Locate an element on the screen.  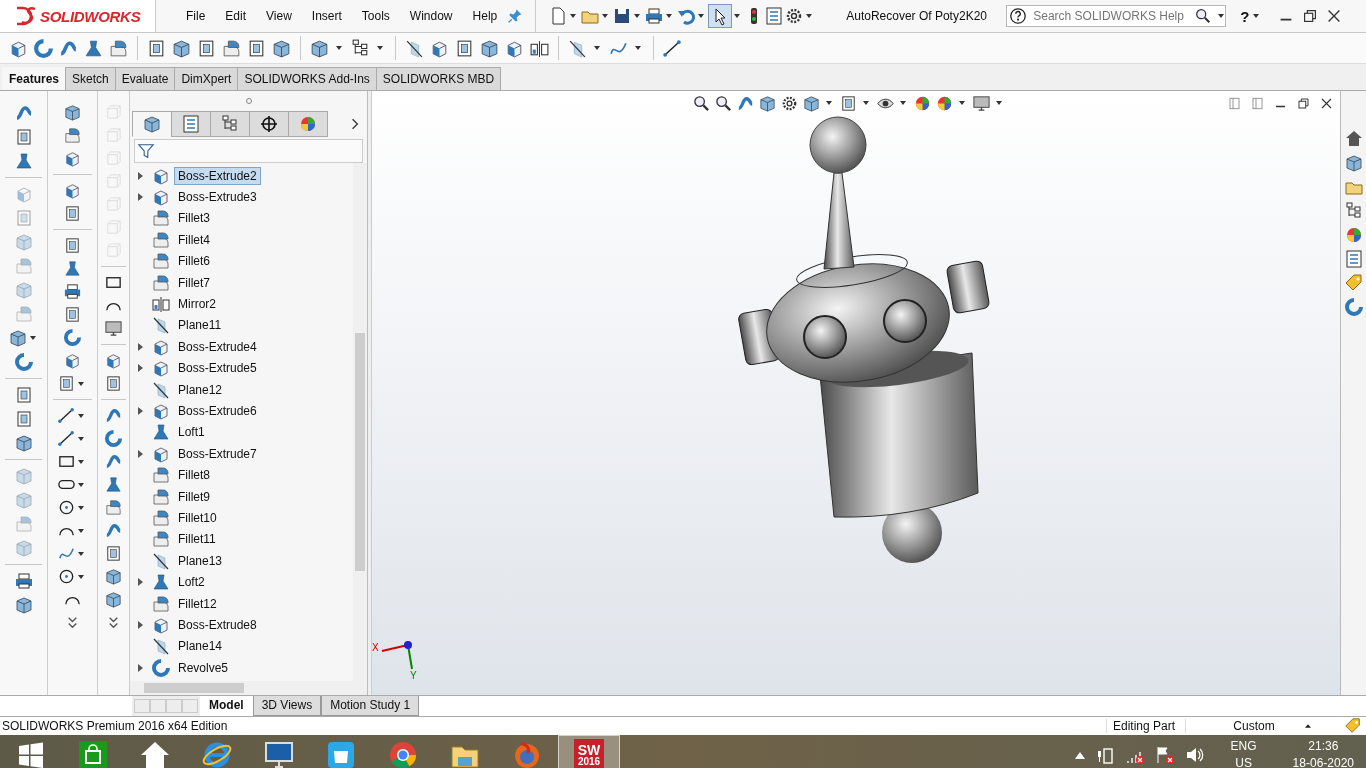
chrome-icon is located at coordinates (403, 753).